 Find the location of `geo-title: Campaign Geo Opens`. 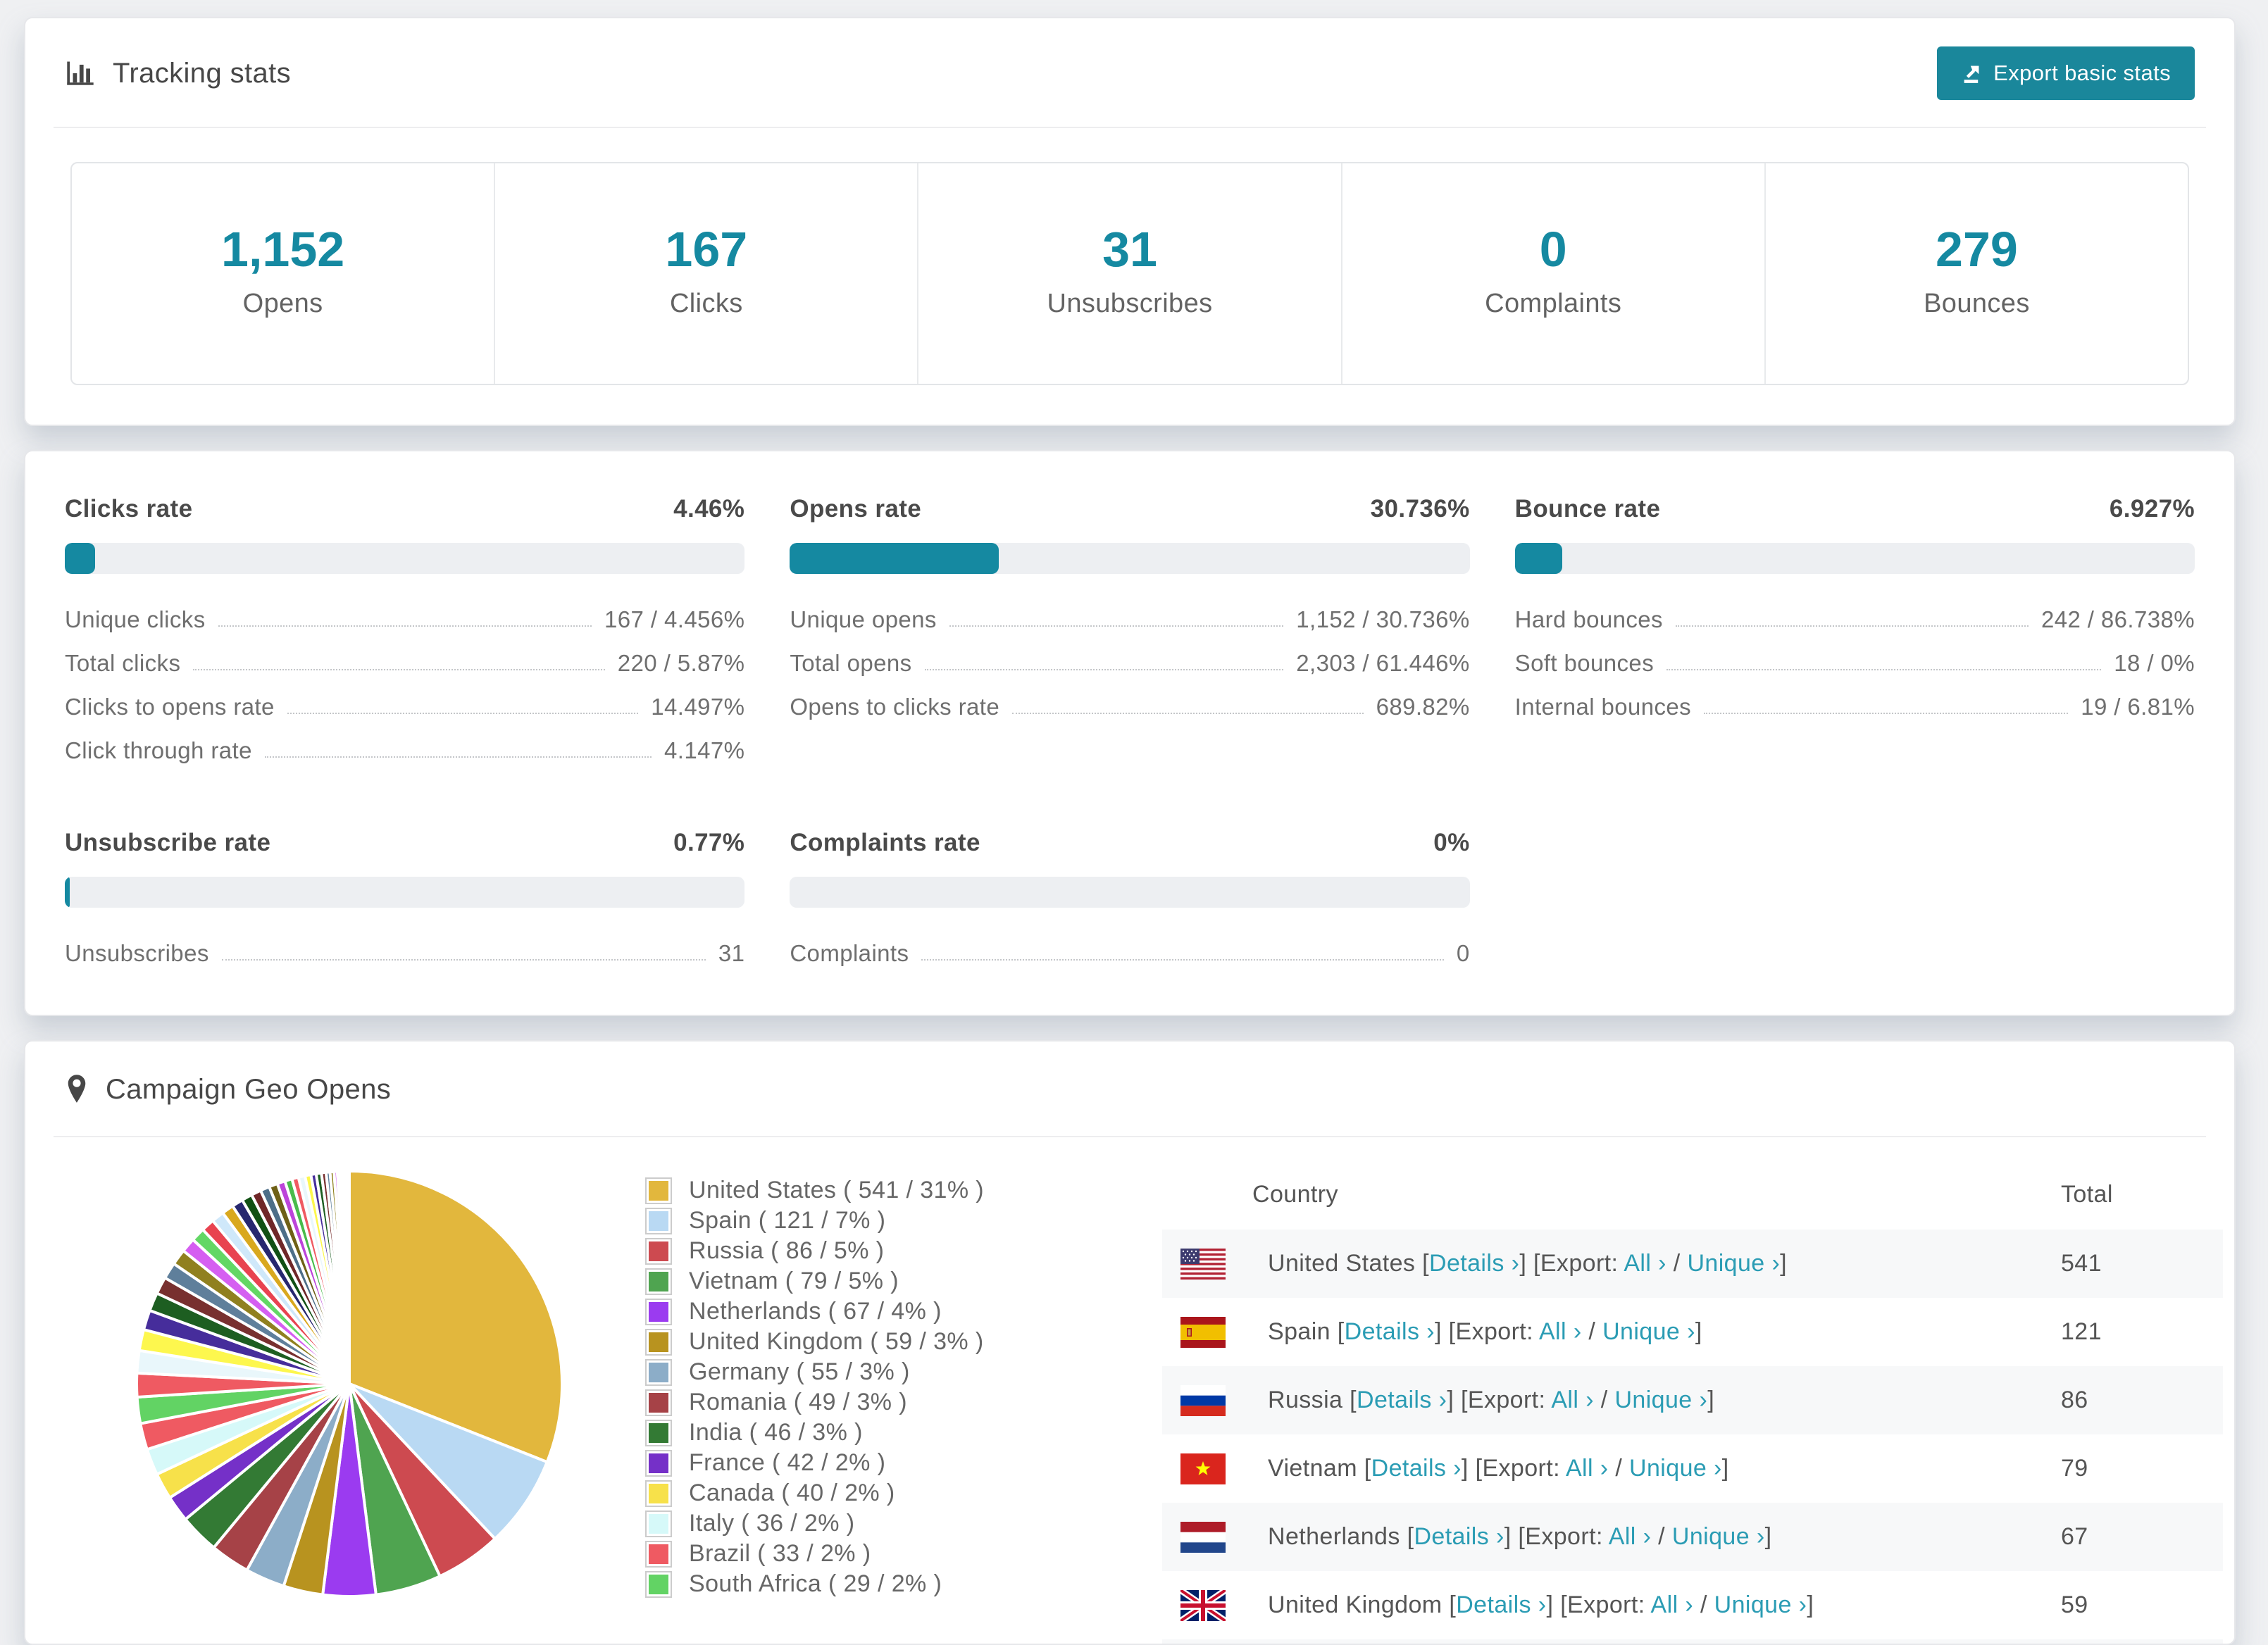

geo-title: Campaign Geo Opens is located at coordinates (228, 1089).